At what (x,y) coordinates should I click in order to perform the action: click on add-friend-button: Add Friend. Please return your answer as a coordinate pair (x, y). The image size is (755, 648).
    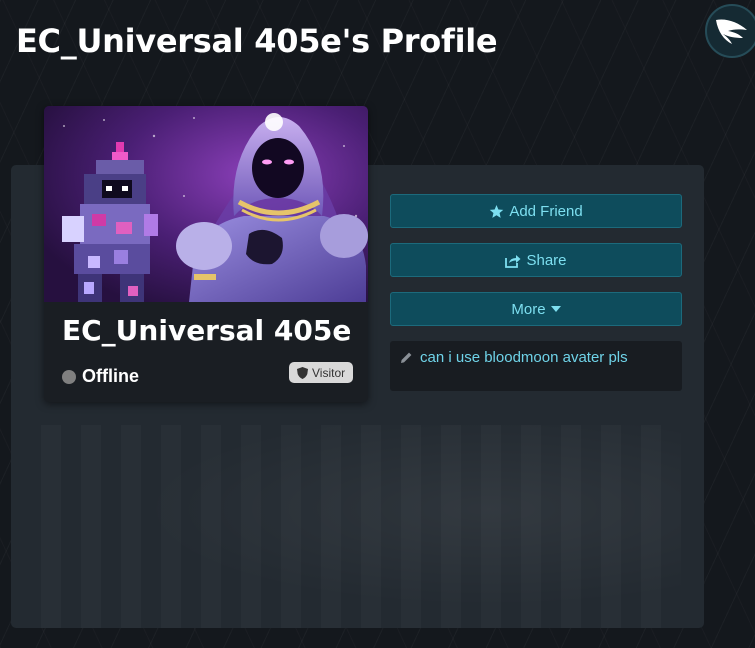
    Looking at the image, I should click on (536, 211).